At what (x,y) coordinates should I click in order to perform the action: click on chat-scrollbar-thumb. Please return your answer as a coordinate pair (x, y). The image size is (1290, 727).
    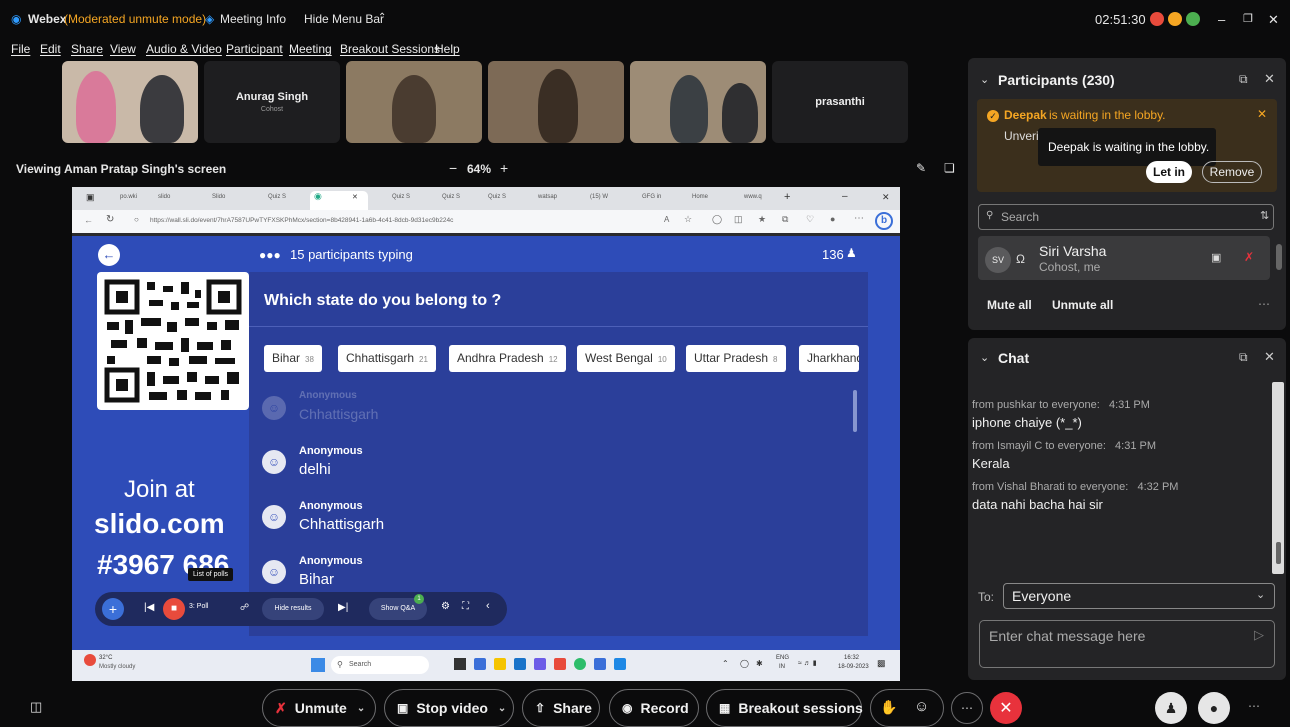
    Looking at the image, I should click on (1278, 553).